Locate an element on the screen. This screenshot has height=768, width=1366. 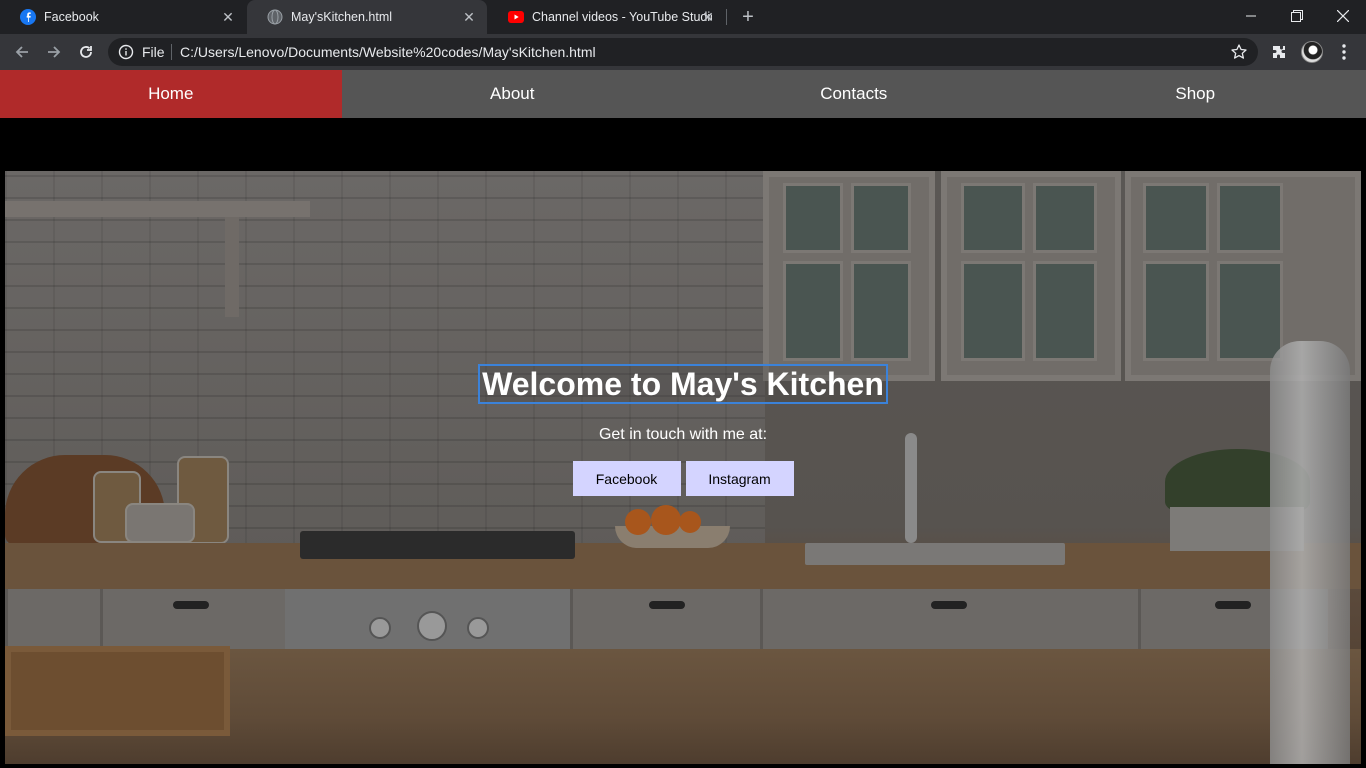
nav-home: Home is located at coordinates (171, 94).